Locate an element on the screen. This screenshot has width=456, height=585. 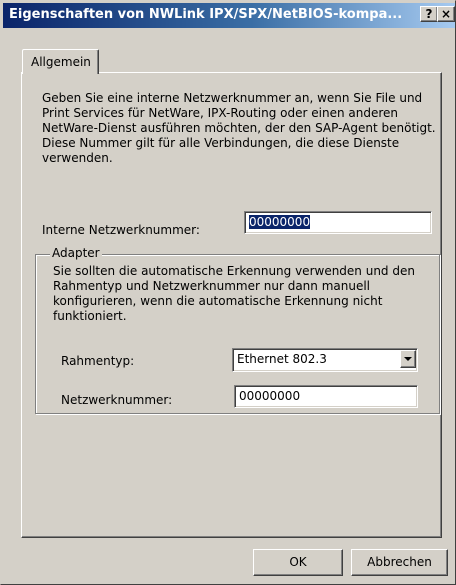
adapter-group-label: Adapter is located at coordinates (76, 253).